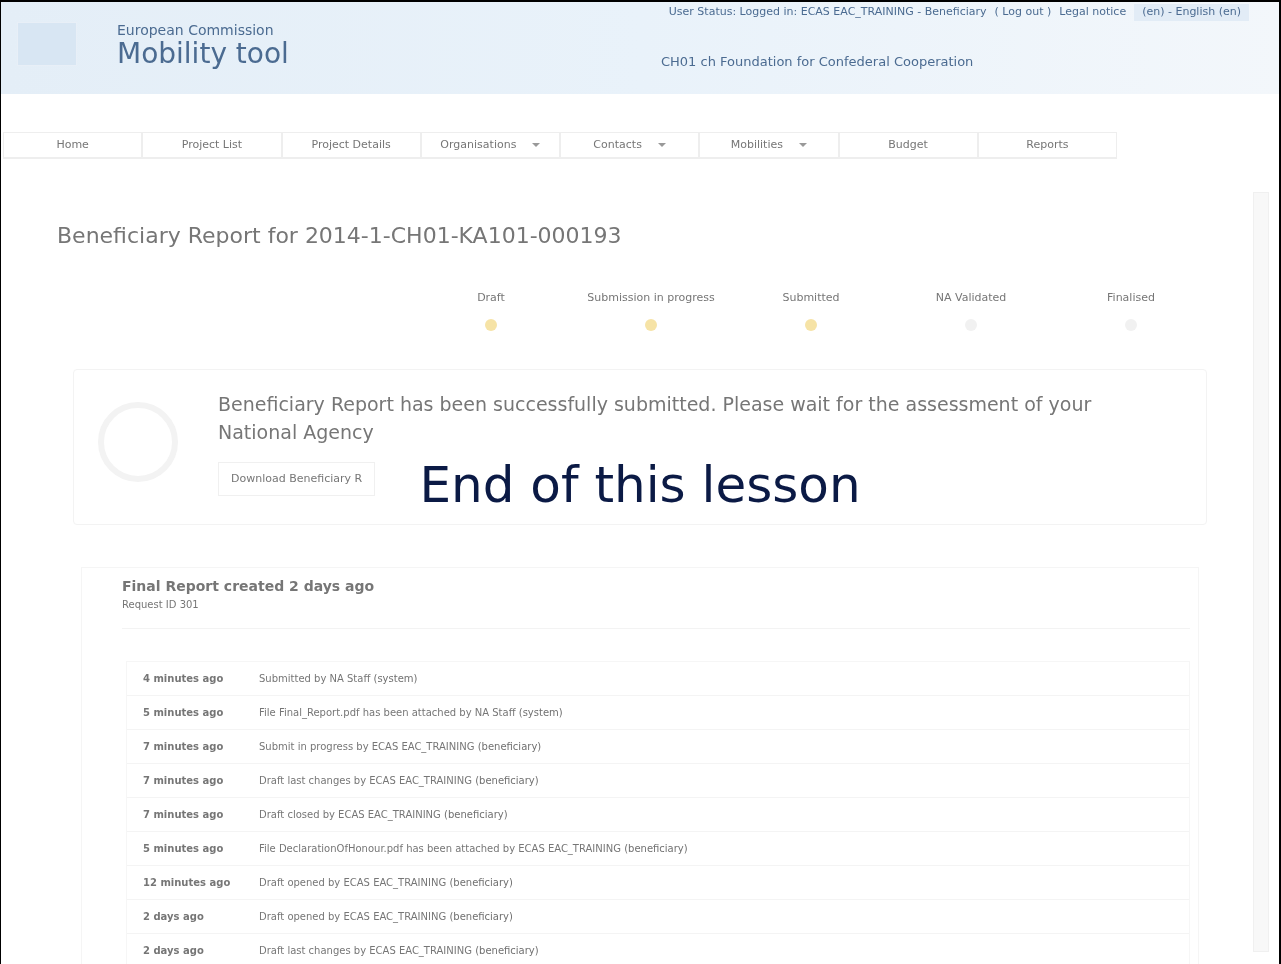  What do you see at coordinates (827, 12) in the screenshot?
I see `user-status: User Status: Logged in: ECAS EAC_TRAINING - Beneficiary` at bounding box center [827, 12].